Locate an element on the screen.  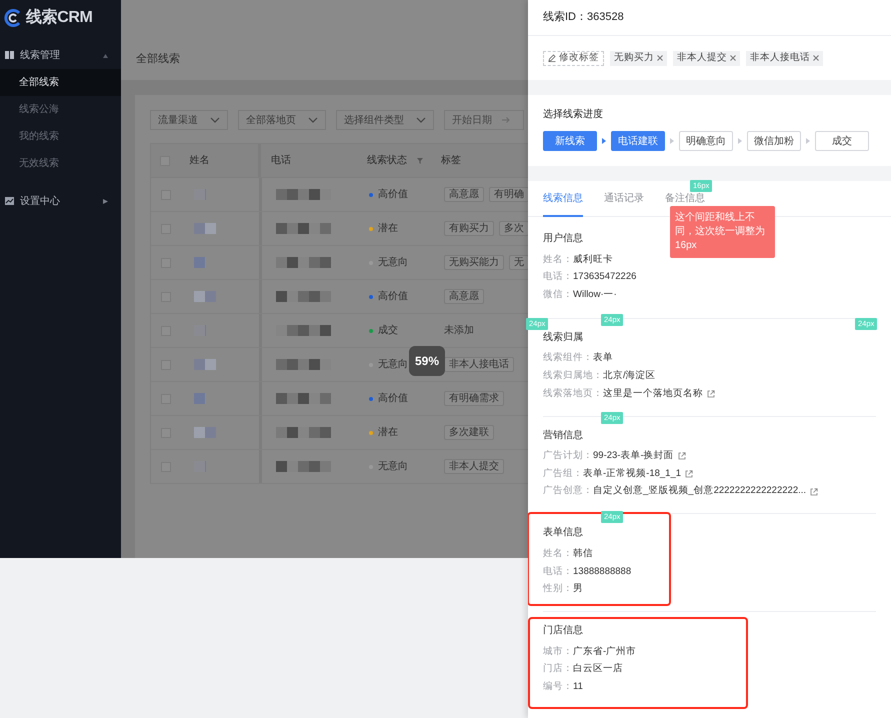
chart-icon is located at coordinates (9, 201).